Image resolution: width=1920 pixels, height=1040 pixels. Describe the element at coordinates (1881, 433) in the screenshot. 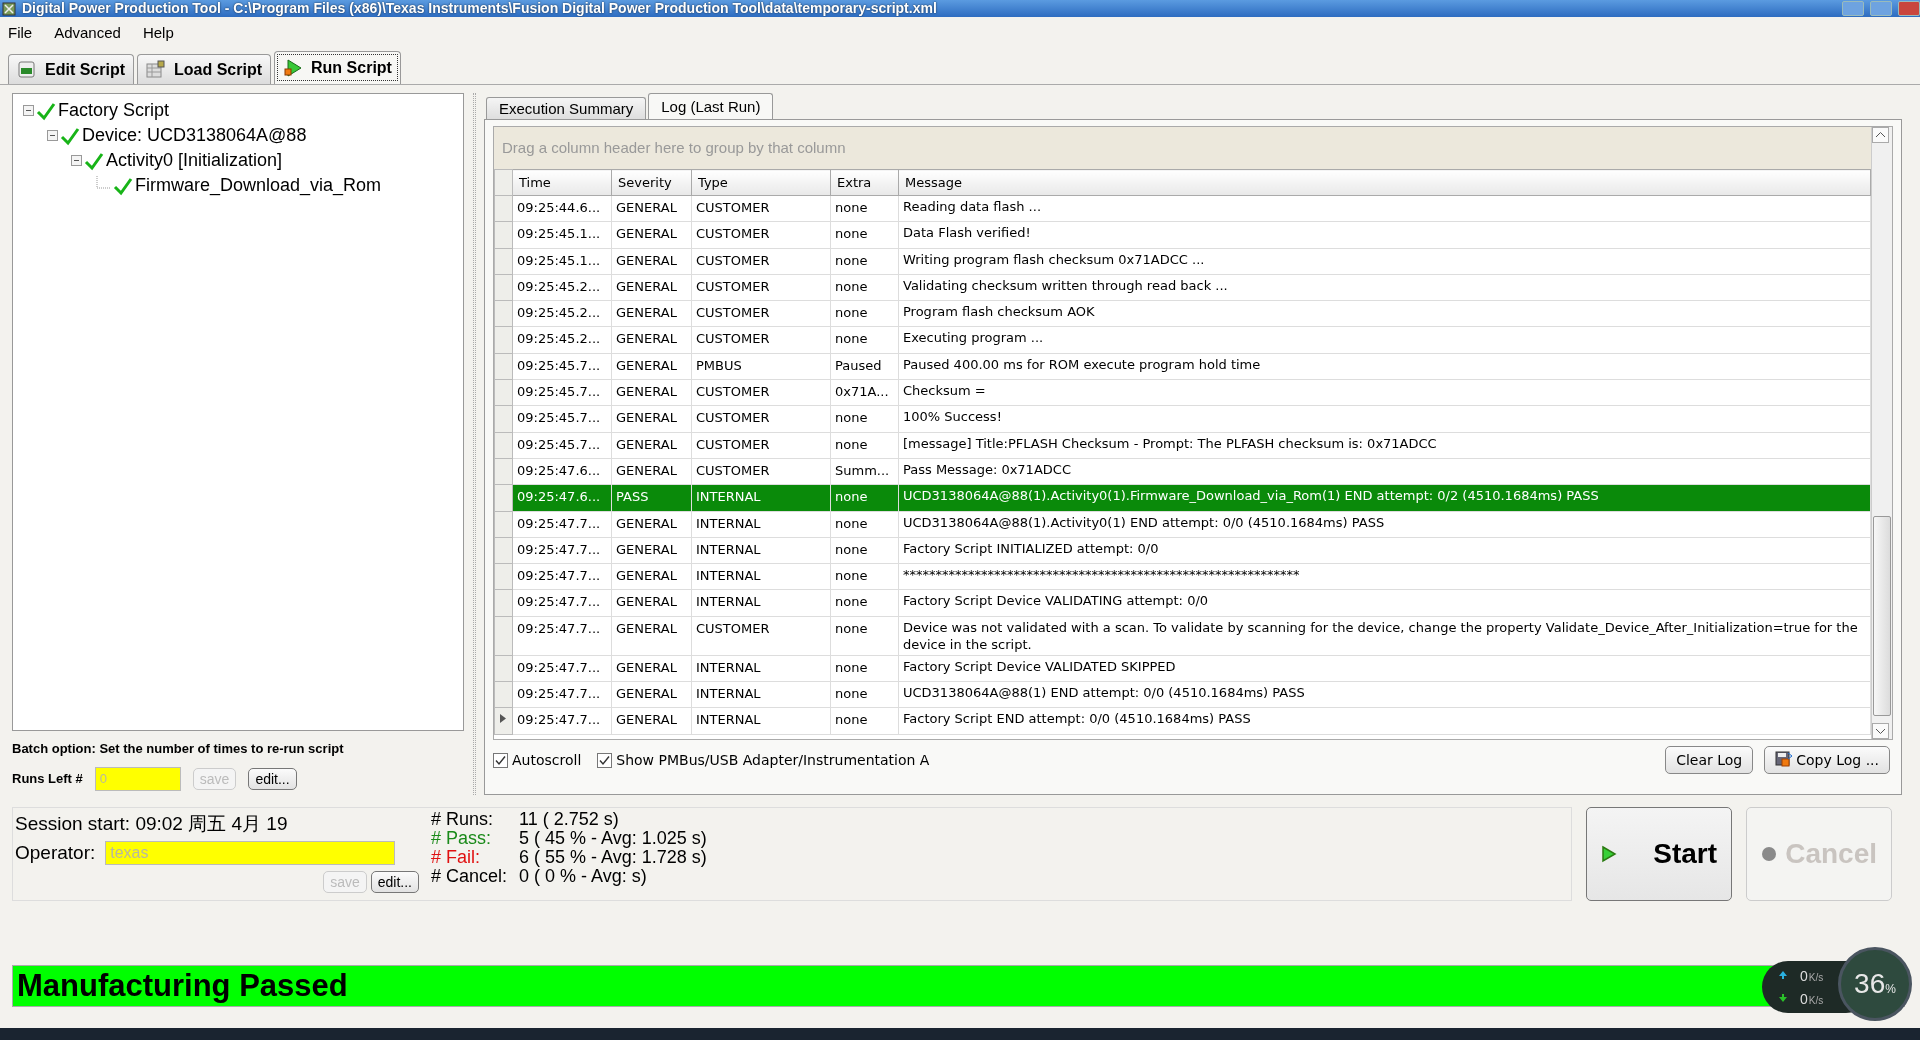

I see `scrollbar` at that location.